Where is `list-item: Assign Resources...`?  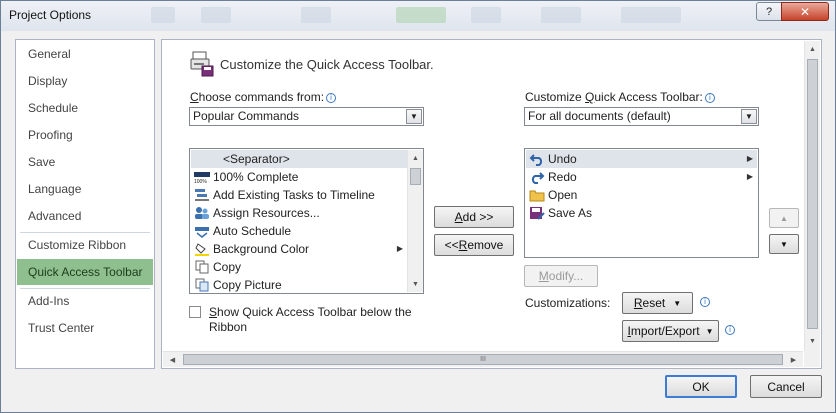
list-item: Assign Resources... is located at coordinates (299, 213).